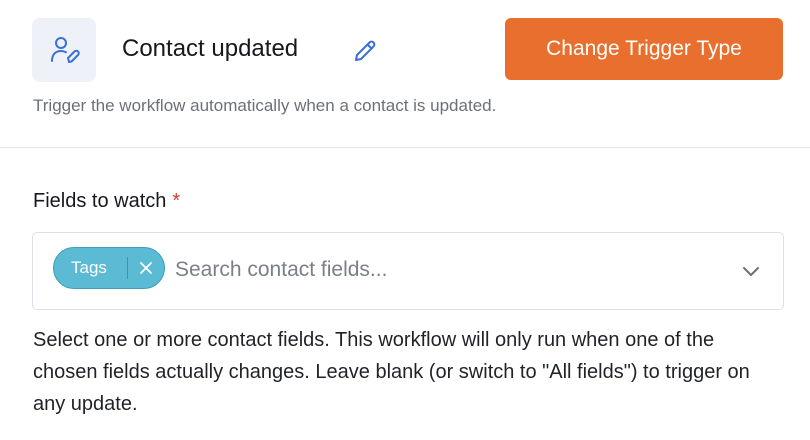 This screenshot has height=440, width=810. What do you see at coordinates (445, 270) in the screenshot?
I see `search-contact-fields-input` at bounding box center [445, 270].